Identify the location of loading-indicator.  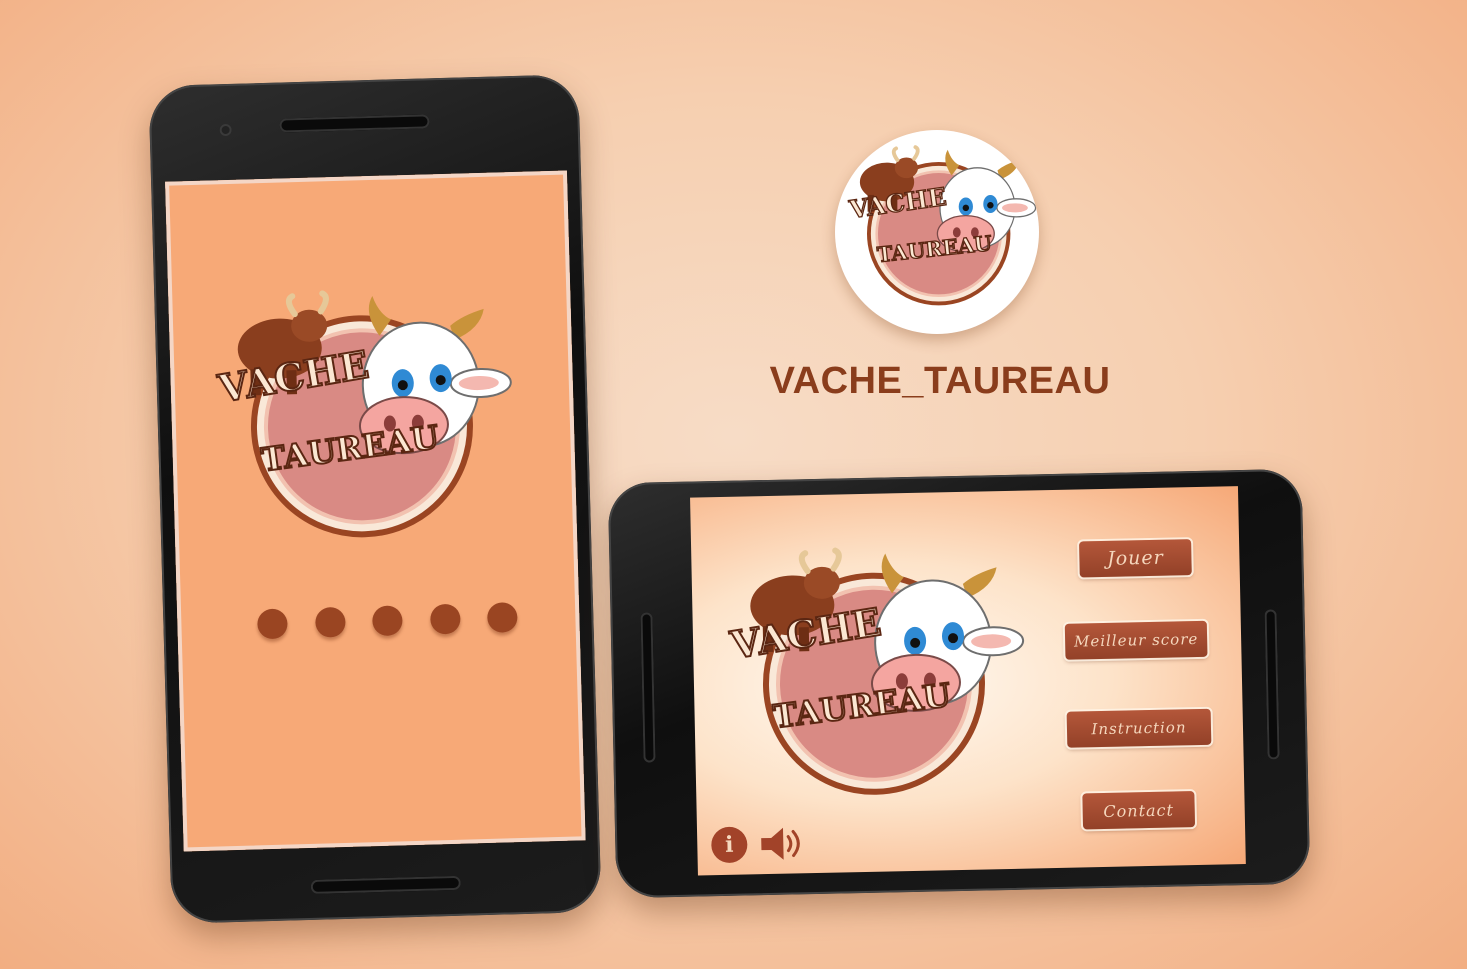
(387, 625).